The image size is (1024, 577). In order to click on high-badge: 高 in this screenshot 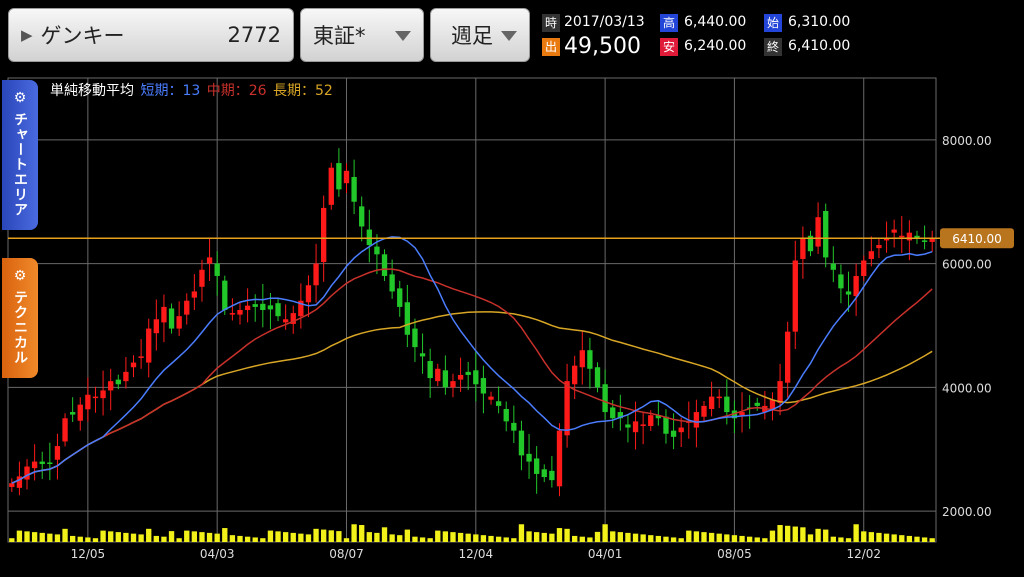, I will do `click(669, 23)`.